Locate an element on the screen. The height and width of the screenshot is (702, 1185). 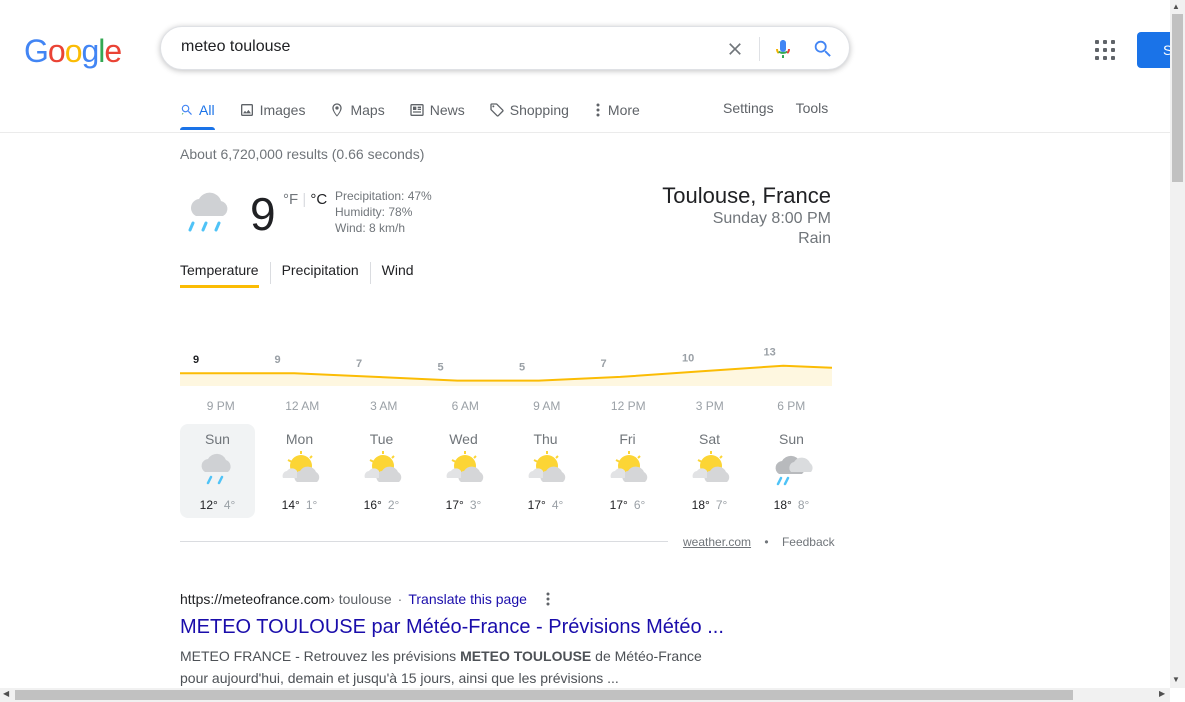
tab-news: News is located at coordinates (437, 110).